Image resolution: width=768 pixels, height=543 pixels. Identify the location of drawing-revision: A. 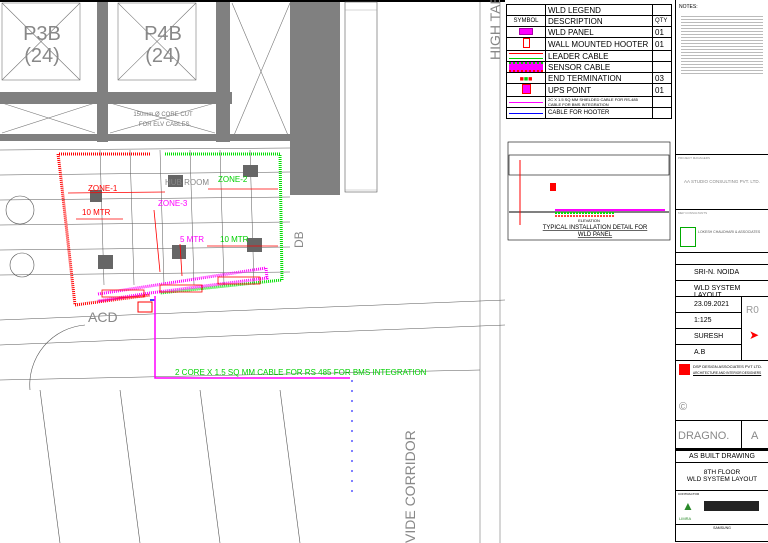
(755, 436).